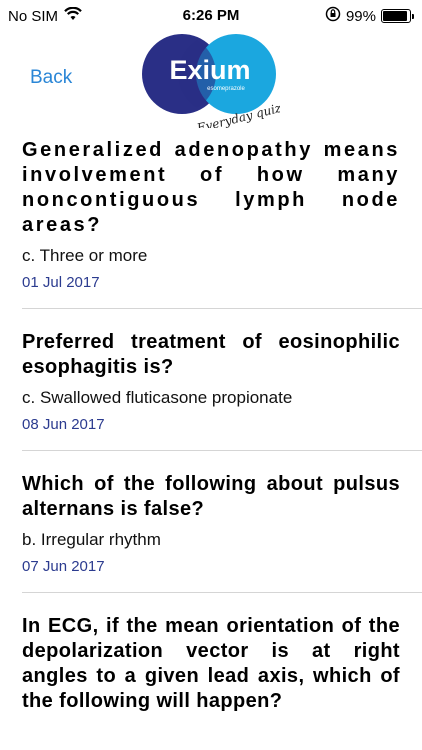  Describe the element at coordinates (91, 539) in the screenshot. I see `answer-text: b. Irregular rhythm` at that location.